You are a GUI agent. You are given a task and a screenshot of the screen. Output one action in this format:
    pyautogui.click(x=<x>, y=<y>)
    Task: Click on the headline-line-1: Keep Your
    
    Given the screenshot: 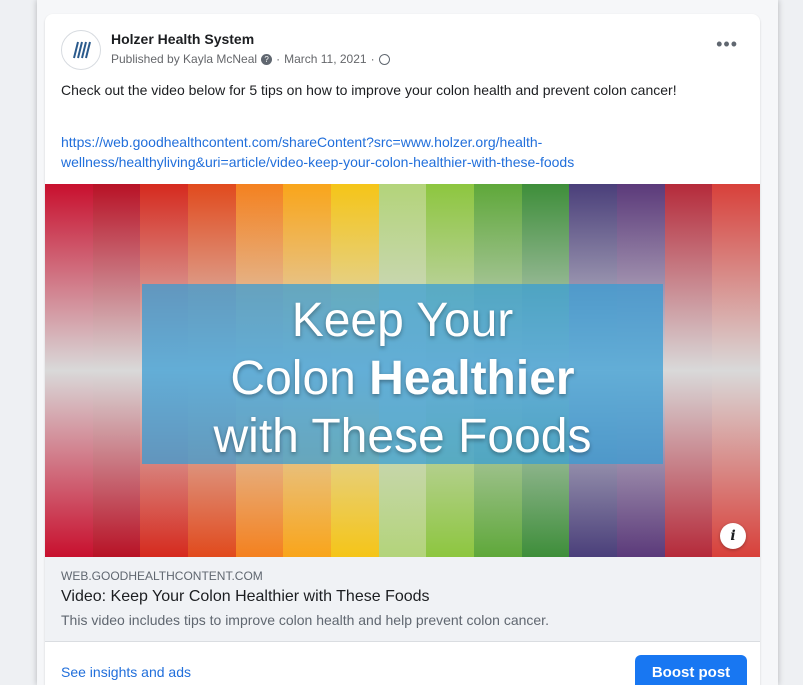 What is the action you would take?
    pyautogui.click(x=402, y=320)
    